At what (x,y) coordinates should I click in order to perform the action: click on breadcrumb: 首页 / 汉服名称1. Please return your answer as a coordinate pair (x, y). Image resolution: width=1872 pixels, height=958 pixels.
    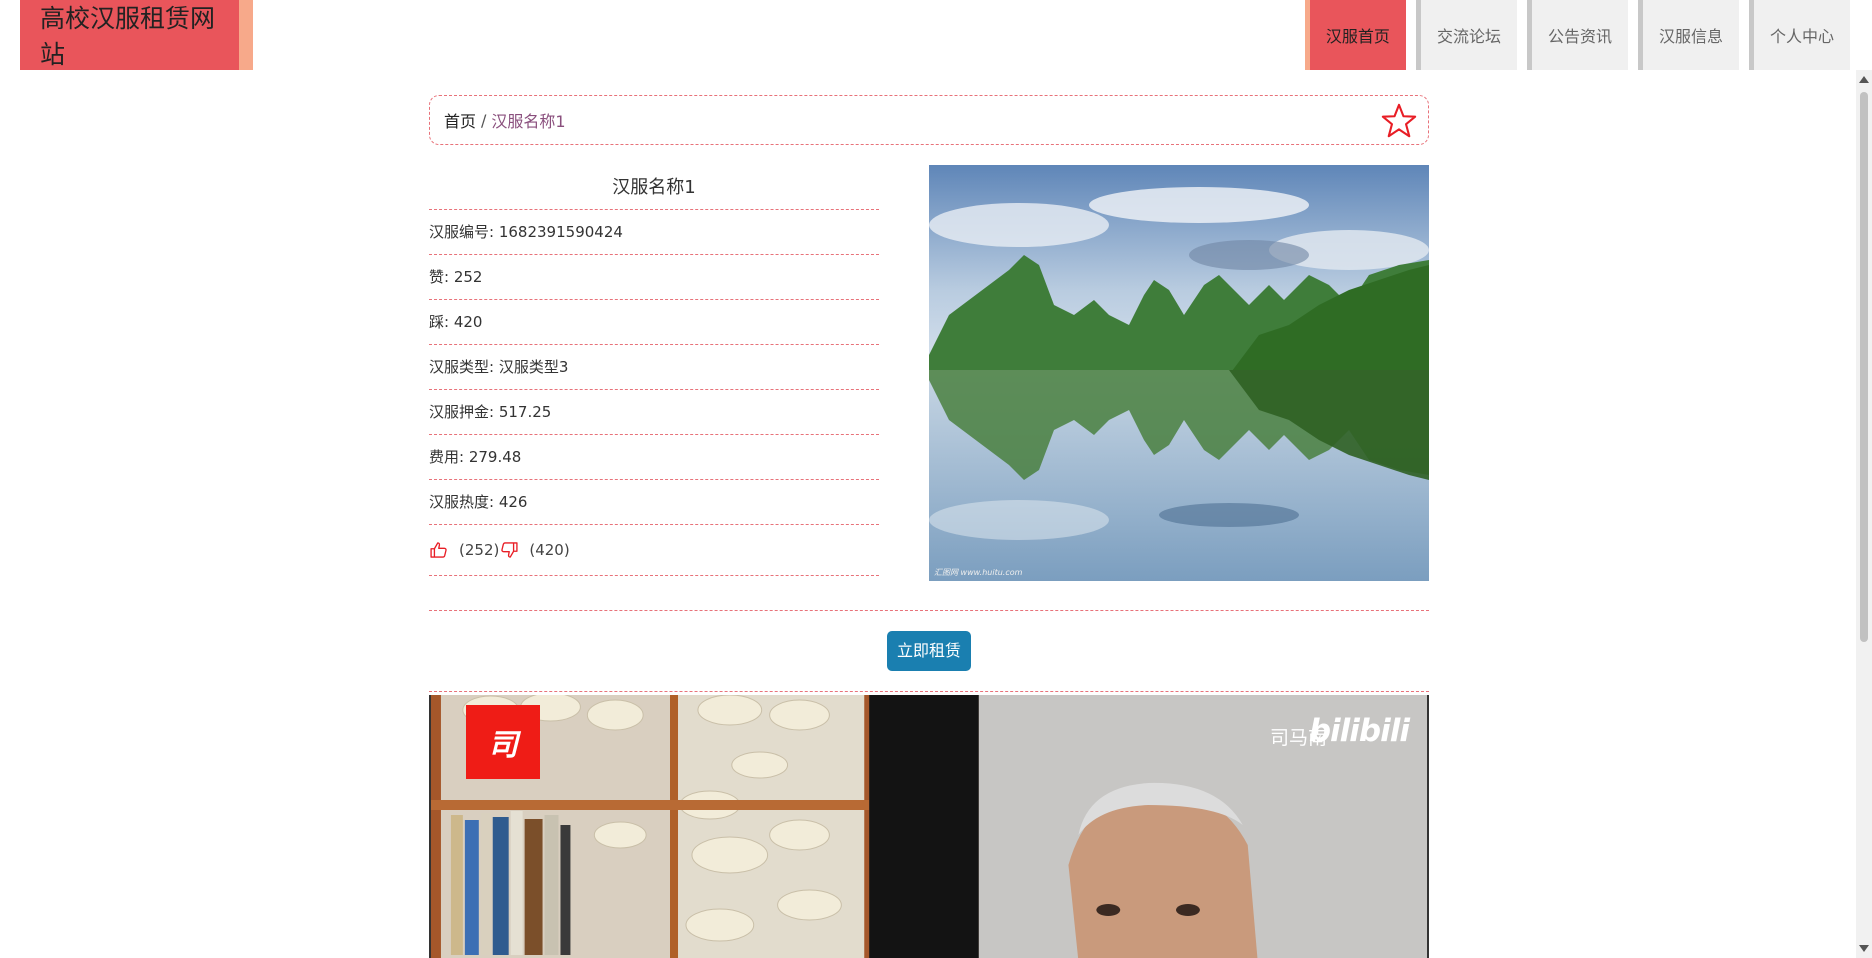
    Looking at the image, I should click on (929, 120).